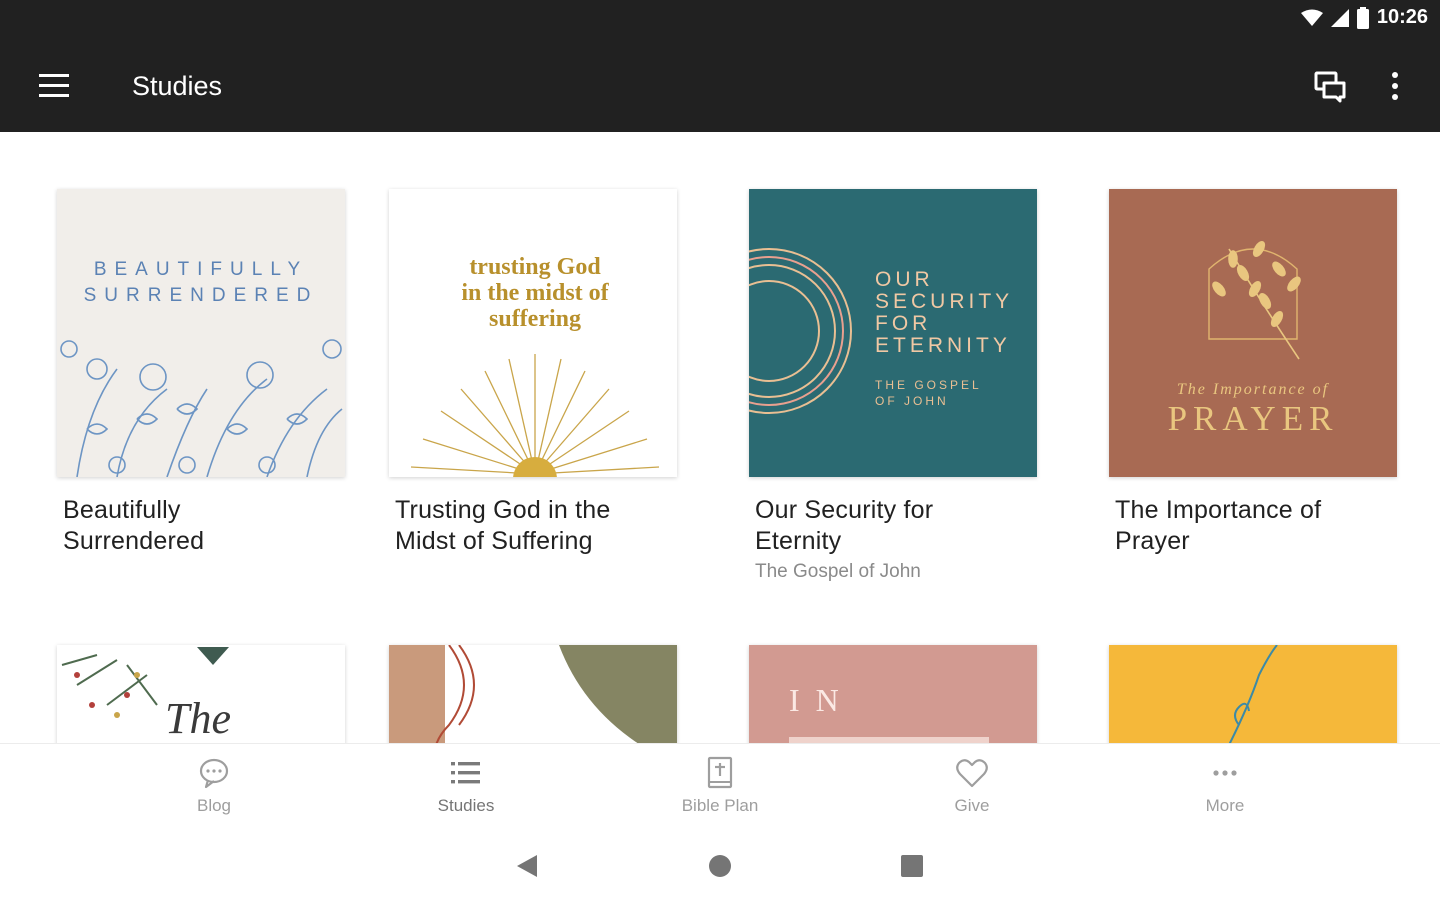 The width and height of the screenshot is (1440, 900). What do you see at coordinates (838, 571) in the screenshot?
I see `study-subtitle: The Gospel of John` at bounding box center [838, 571].